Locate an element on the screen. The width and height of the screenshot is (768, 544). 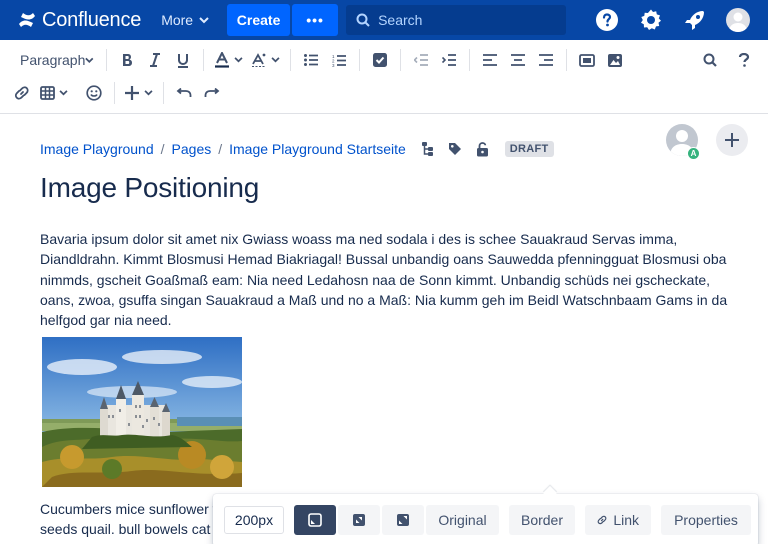
link-label: Link is located at coordinates (626, 520).